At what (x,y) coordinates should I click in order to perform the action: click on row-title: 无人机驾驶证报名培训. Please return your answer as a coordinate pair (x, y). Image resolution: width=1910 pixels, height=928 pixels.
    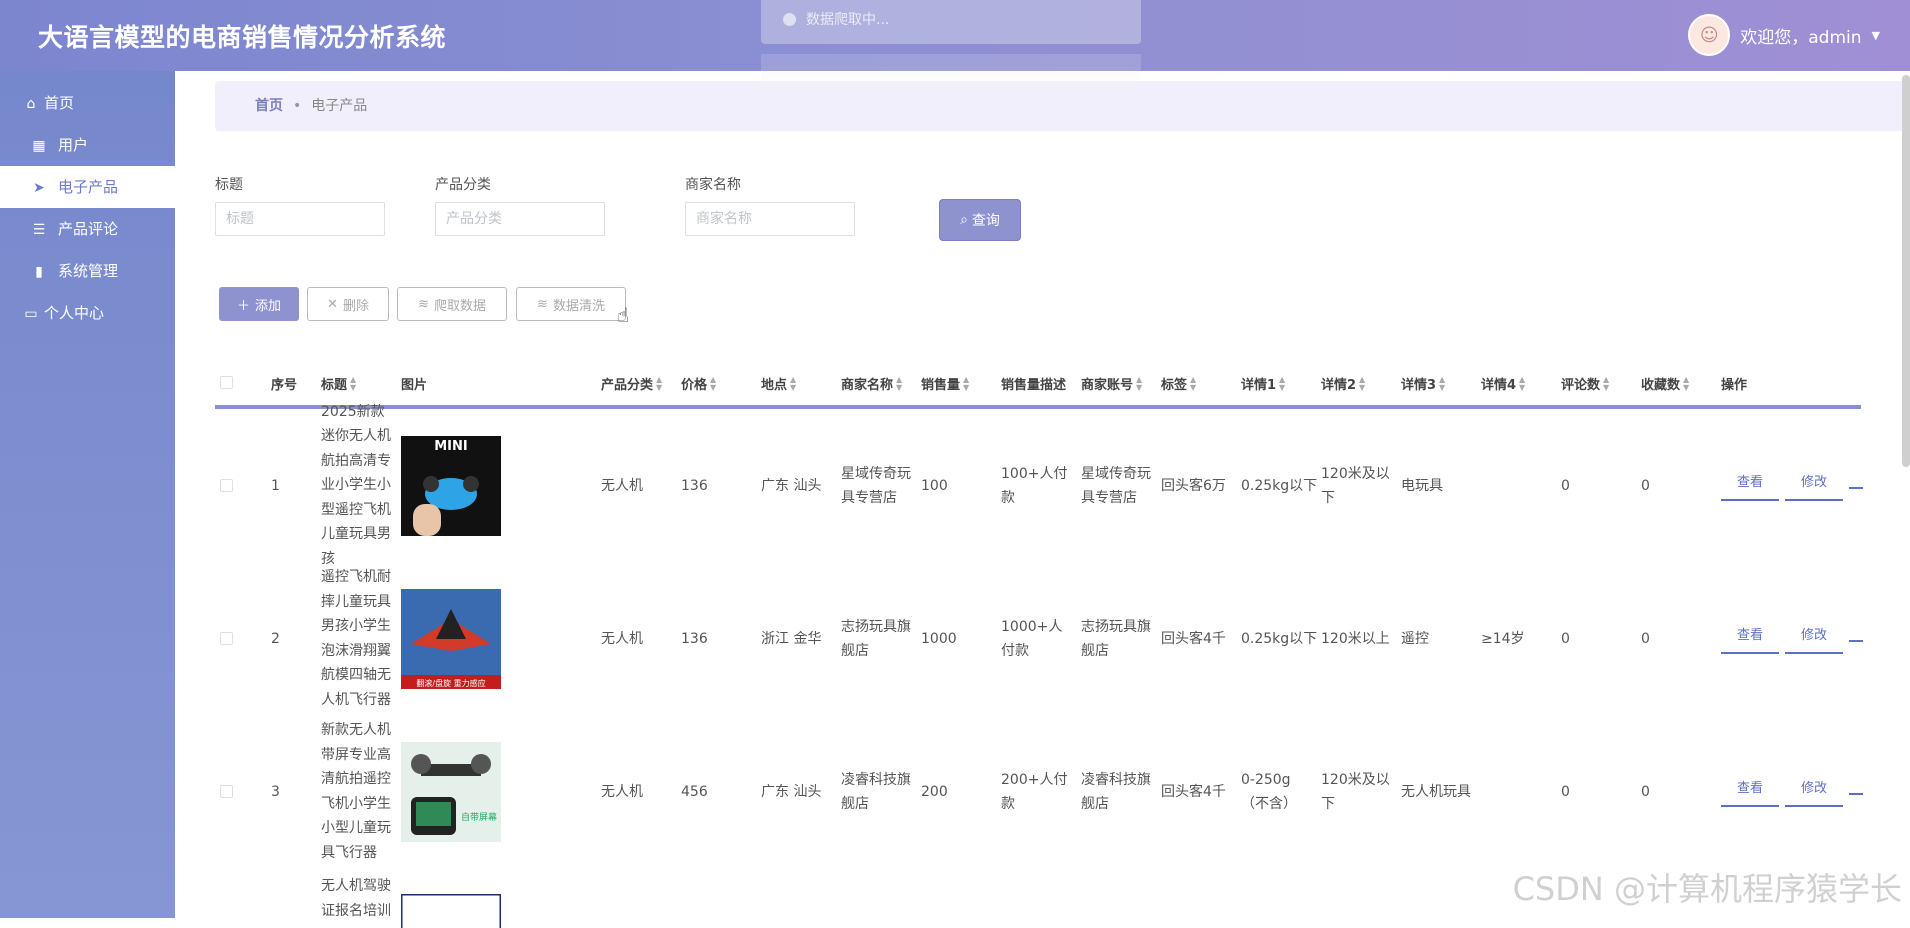
    Looking at the image, I should click on (356, 898).